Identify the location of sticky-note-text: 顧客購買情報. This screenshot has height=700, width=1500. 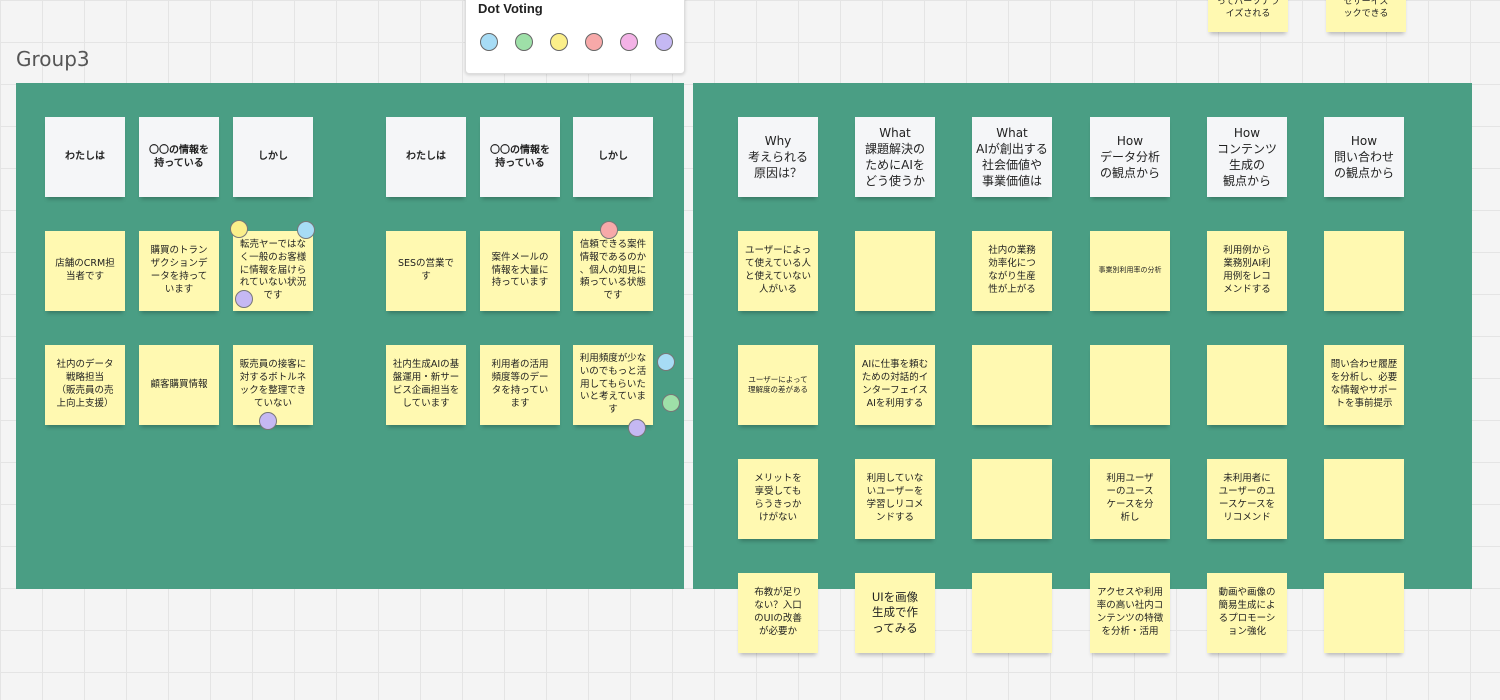
(179, 384).